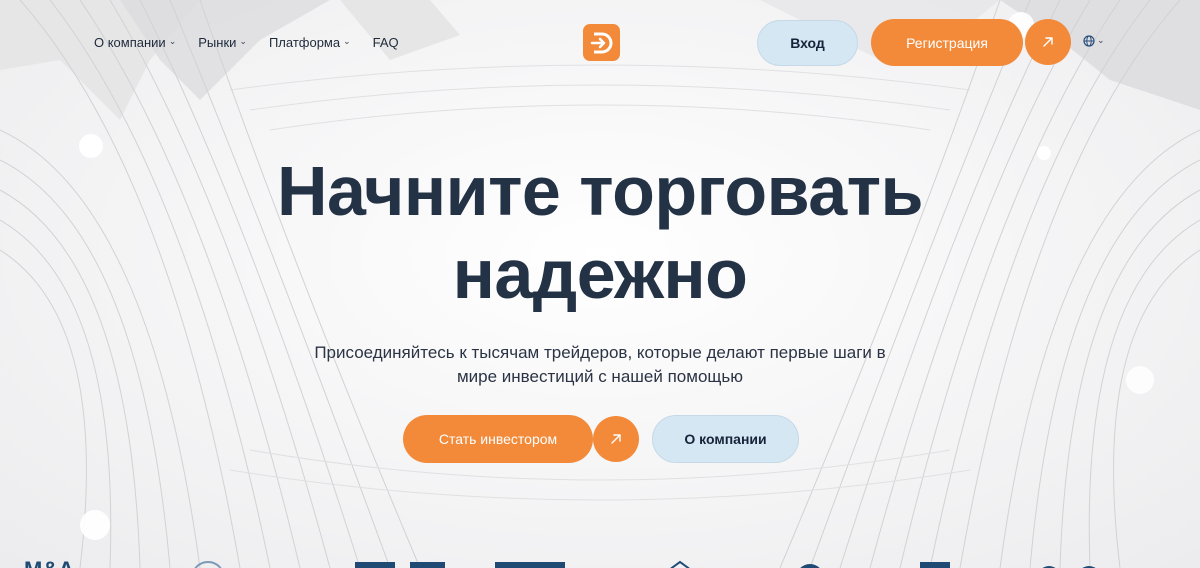  Describe the element at coordinates (807, 43) in the screenshot. I see `login-button: Вход` at that location.